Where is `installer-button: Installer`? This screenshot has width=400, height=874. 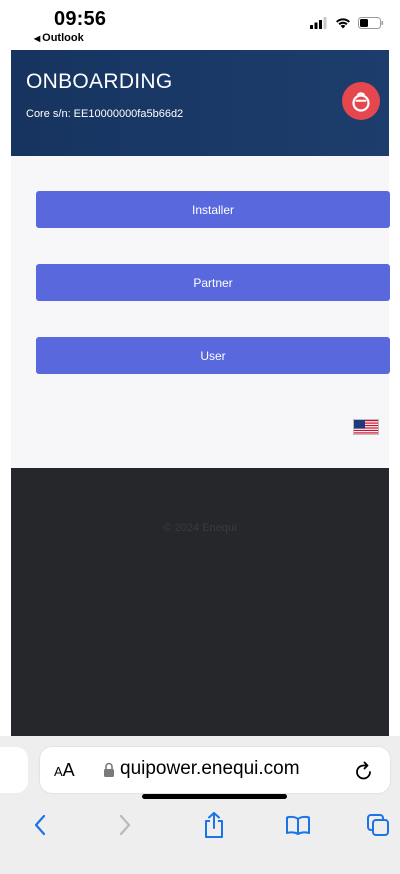
installer-button: Installer is located at coordinates (213, 209).